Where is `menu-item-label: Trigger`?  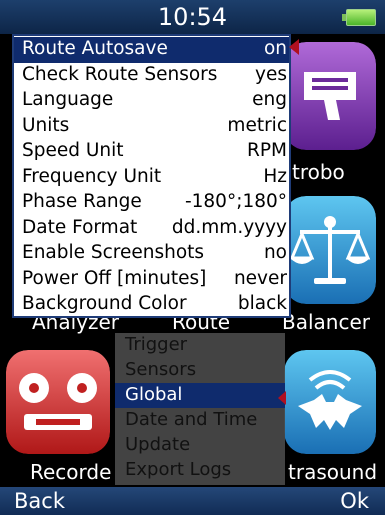
menu-item-label: Trigger is located at coordinates (156, 344).